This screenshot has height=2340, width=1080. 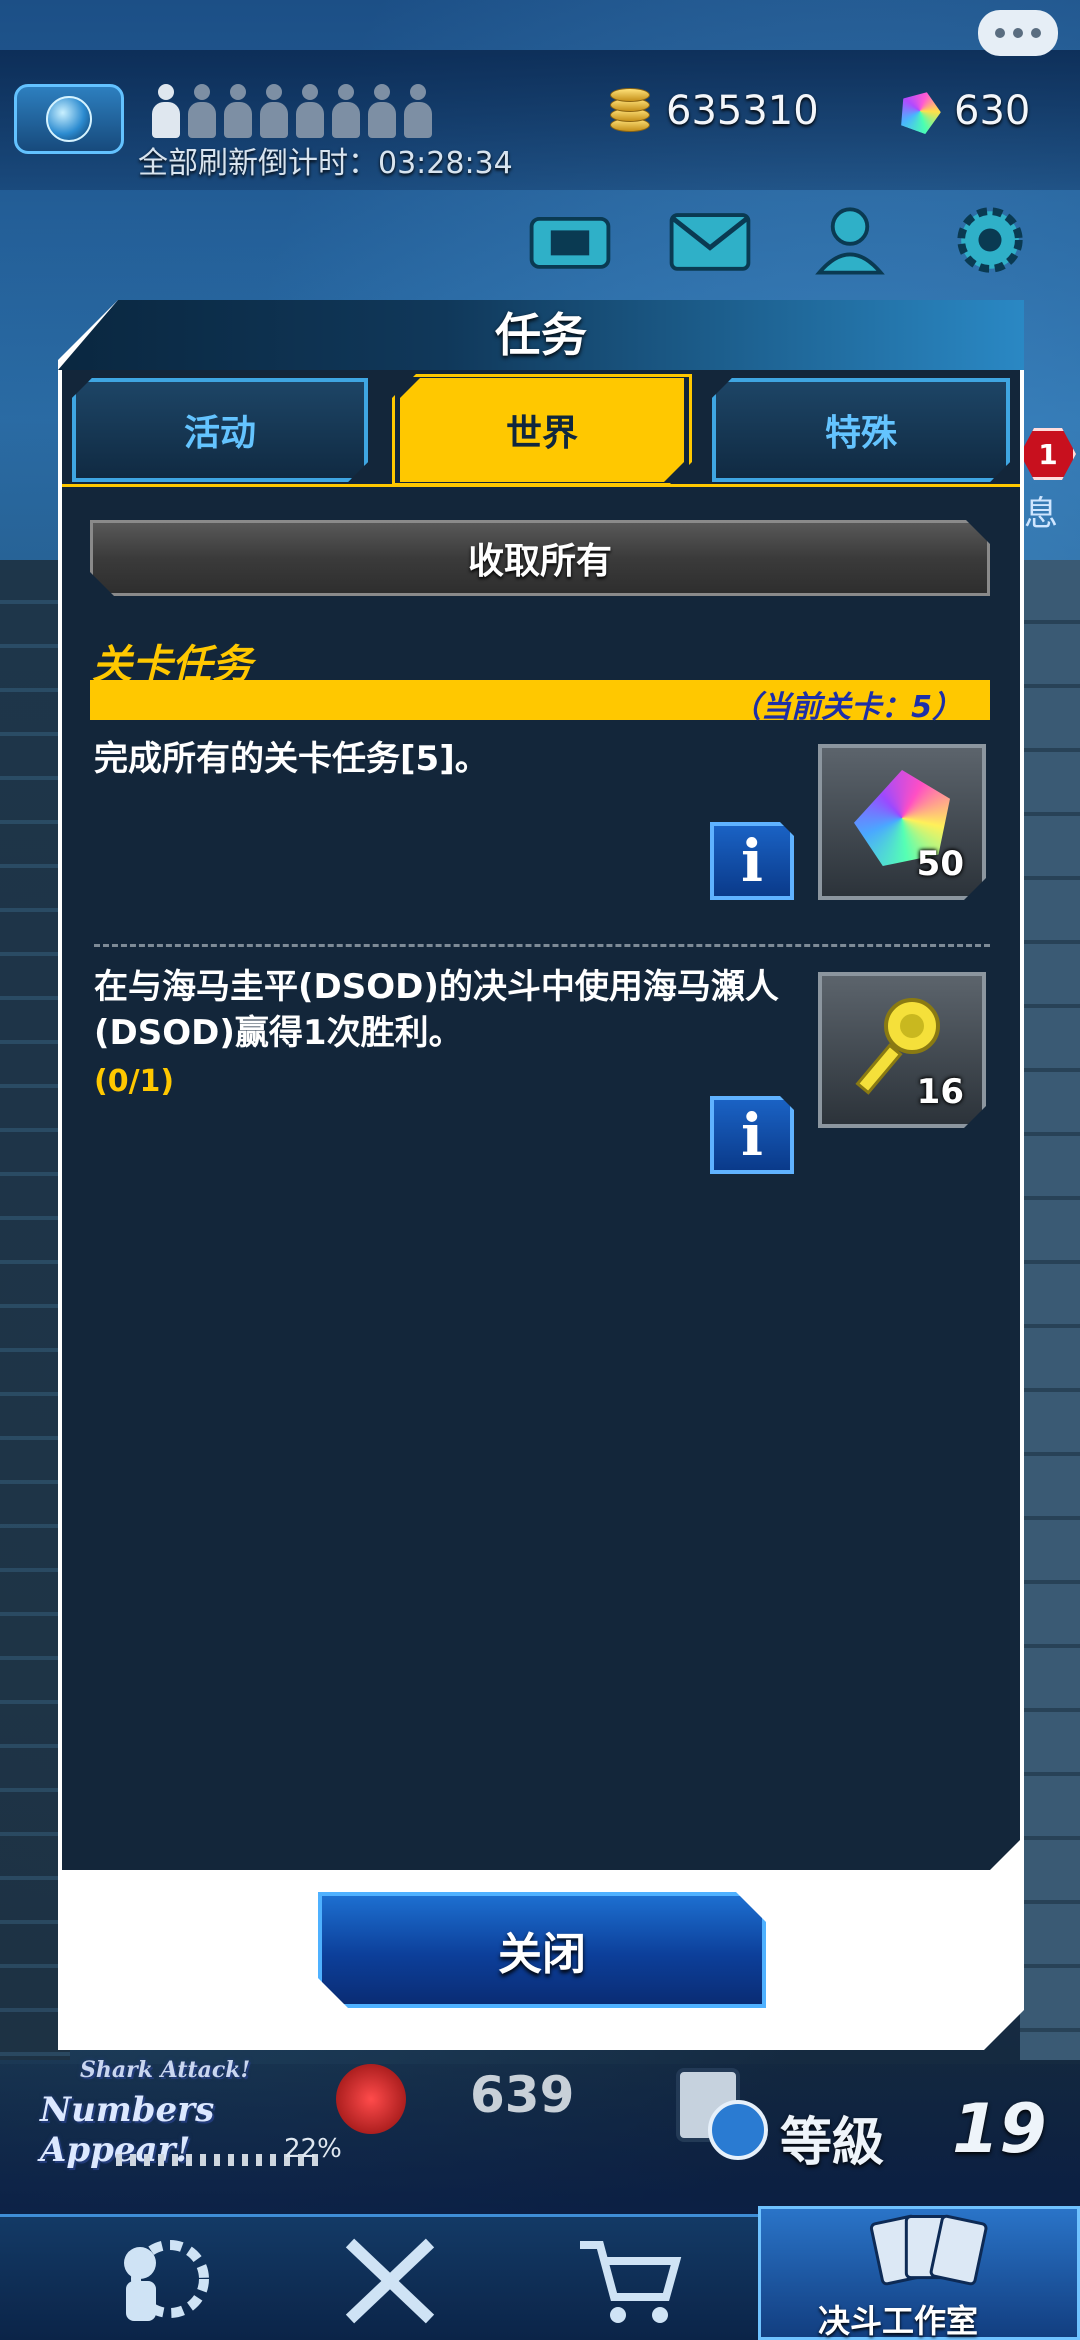 I want to click on background-building-right, so click(x=1050, y=1310).